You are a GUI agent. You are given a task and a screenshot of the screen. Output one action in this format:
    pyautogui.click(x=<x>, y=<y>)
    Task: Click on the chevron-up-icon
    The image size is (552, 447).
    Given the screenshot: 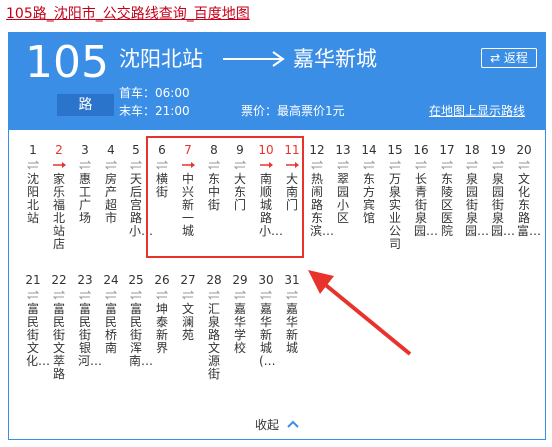 What is the action you would take?
    pyautogui.click(x=293, y=424)
    